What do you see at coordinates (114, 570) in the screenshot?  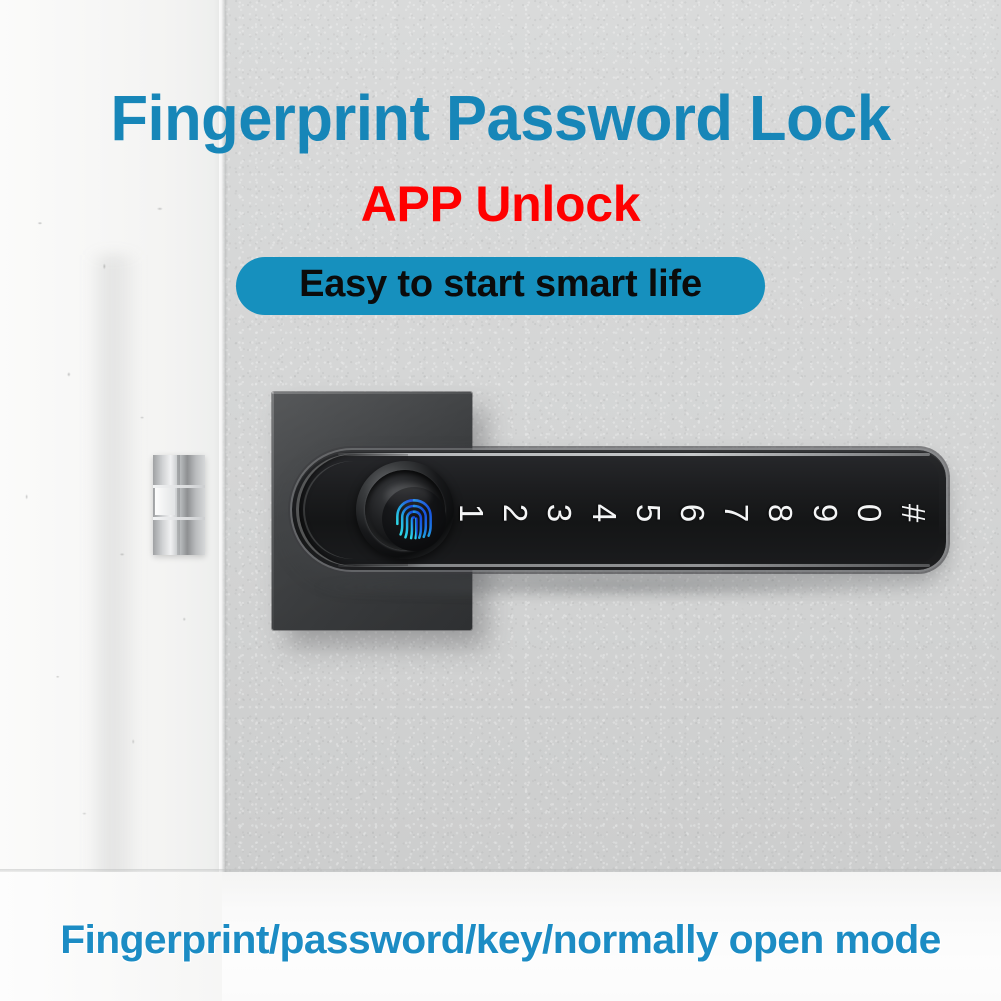 I see `wall-corner-shadow` at bounding box center [114, 570].